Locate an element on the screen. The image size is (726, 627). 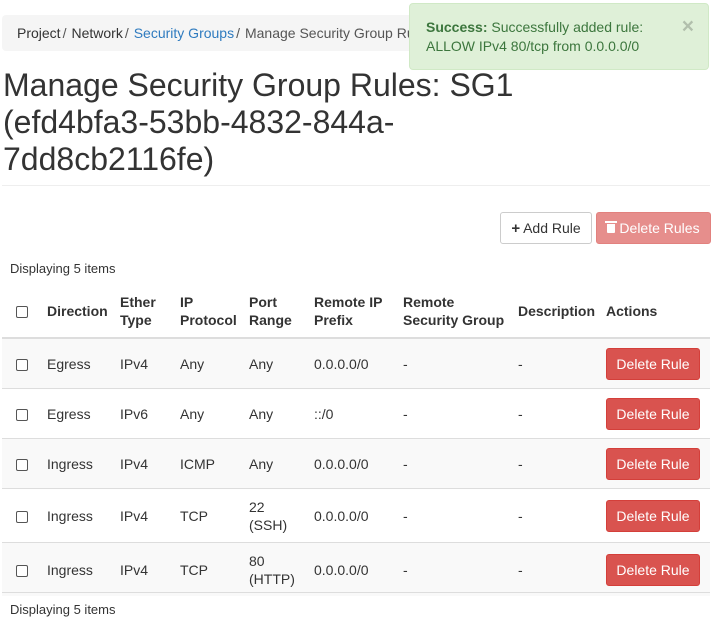
select-all-cell is located at coordinates (22, 311).